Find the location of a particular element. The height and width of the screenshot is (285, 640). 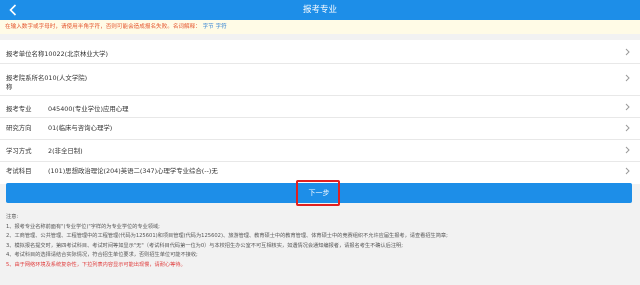

row-major: 报考专业 045400(专业学位)应用心理 is located at coordinates (320, 107).